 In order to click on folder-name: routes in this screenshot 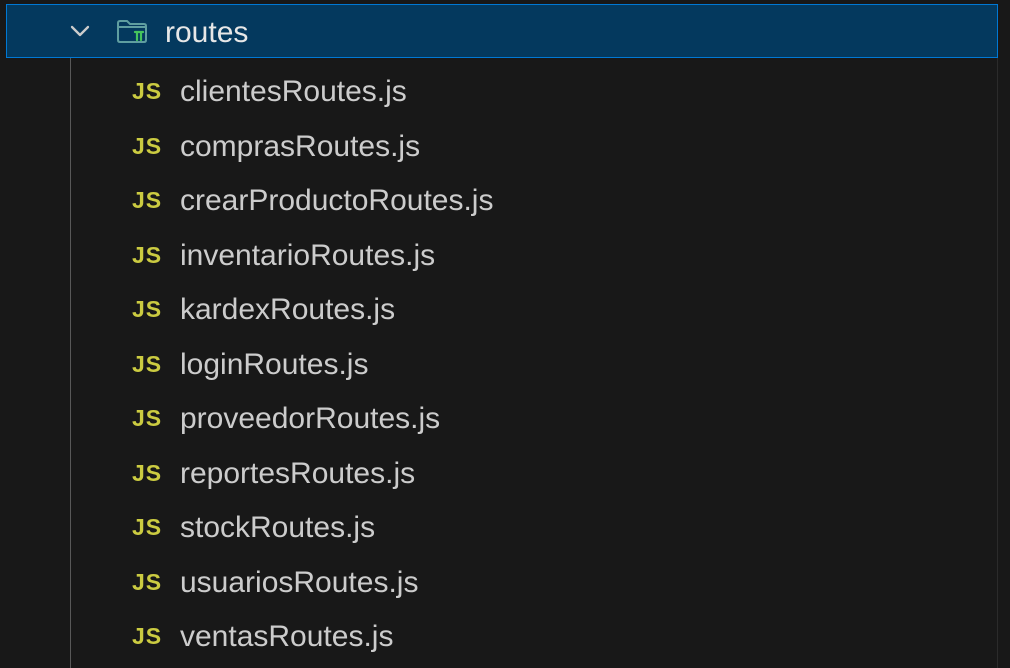, I will do `click(207, 32)`.